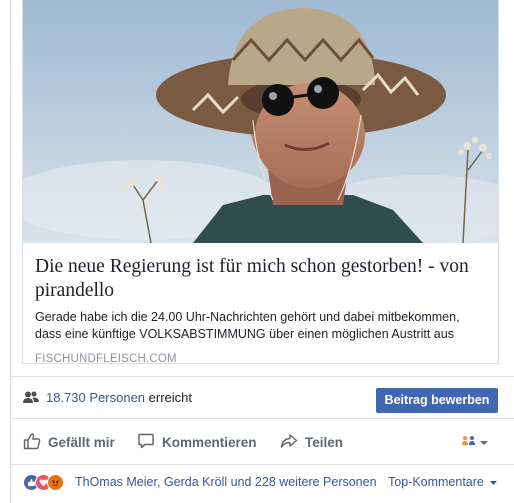  I want to click on thumbs-up-icon, so click(35, 442).